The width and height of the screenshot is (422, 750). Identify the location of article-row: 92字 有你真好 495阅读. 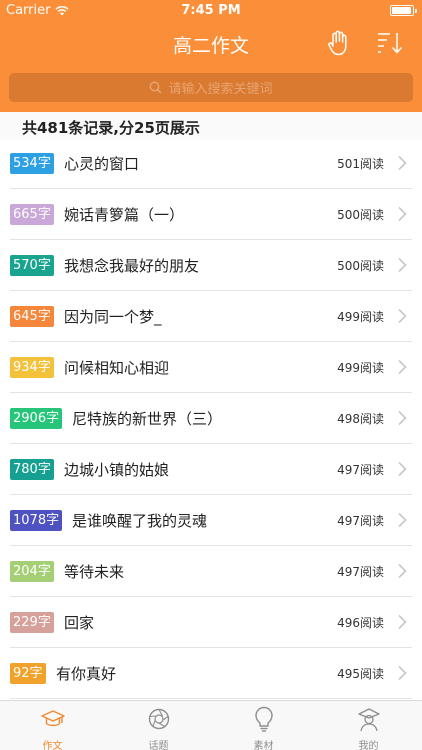
(211, 673).